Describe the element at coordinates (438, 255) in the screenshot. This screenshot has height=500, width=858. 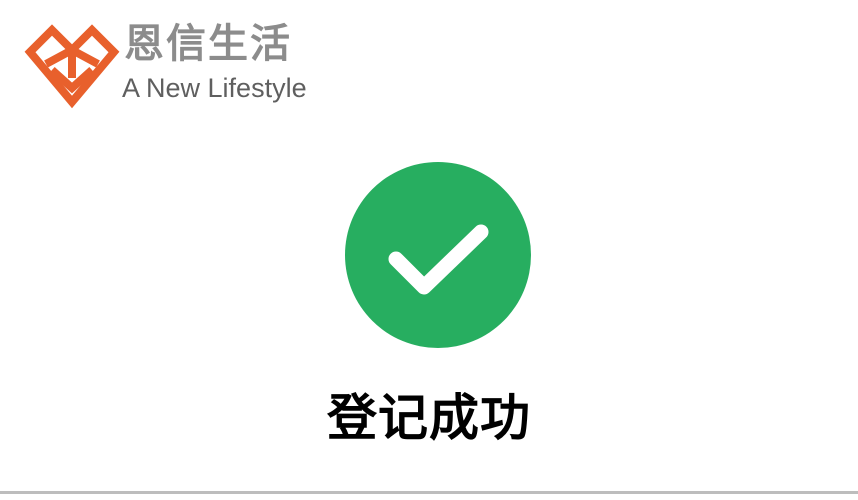
I see `check-circle-icon` at that location.